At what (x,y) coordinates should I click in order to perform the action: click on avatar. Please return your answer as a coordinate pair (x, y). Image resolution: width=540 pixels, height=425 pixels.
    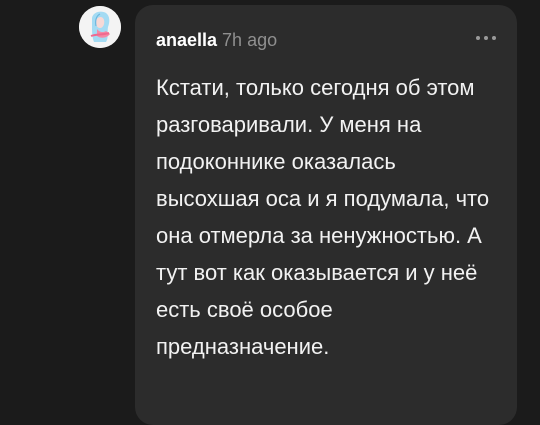
    Looking at the image, I should click on (100, 27).